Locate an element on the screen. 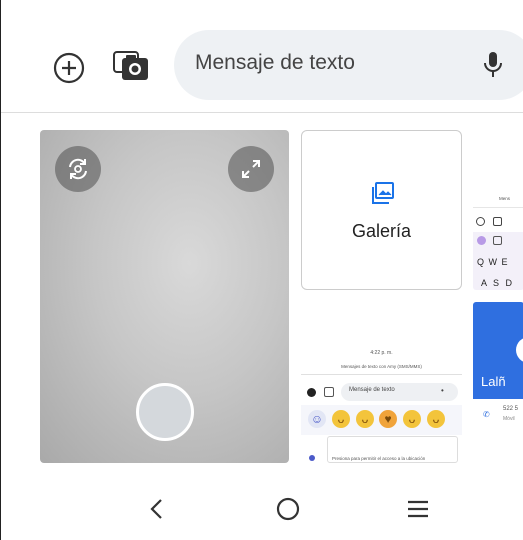 This screenshot has height=540, width=523. phone-icon: ✆ is located at coordinates (486, 414).